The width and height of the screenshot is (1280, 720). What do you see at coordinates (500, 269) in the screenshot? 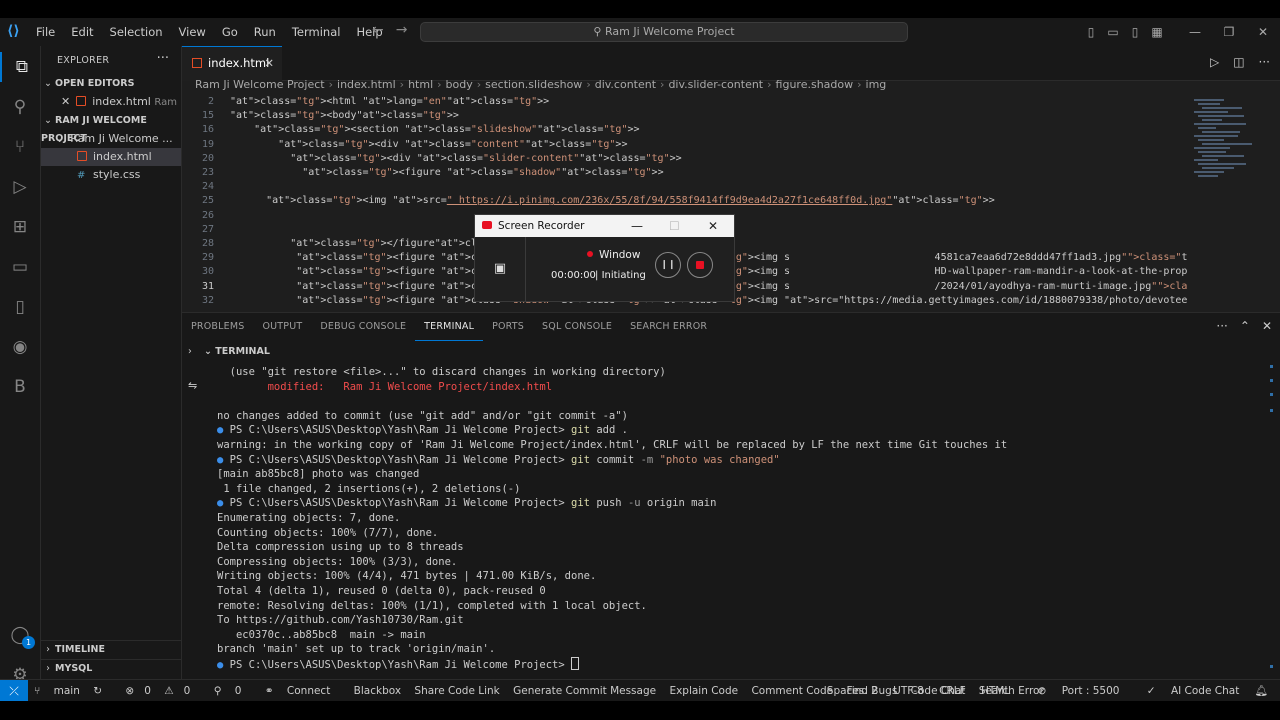
I see `open-folder-icon: ▣` at bounding box center [500, 269].